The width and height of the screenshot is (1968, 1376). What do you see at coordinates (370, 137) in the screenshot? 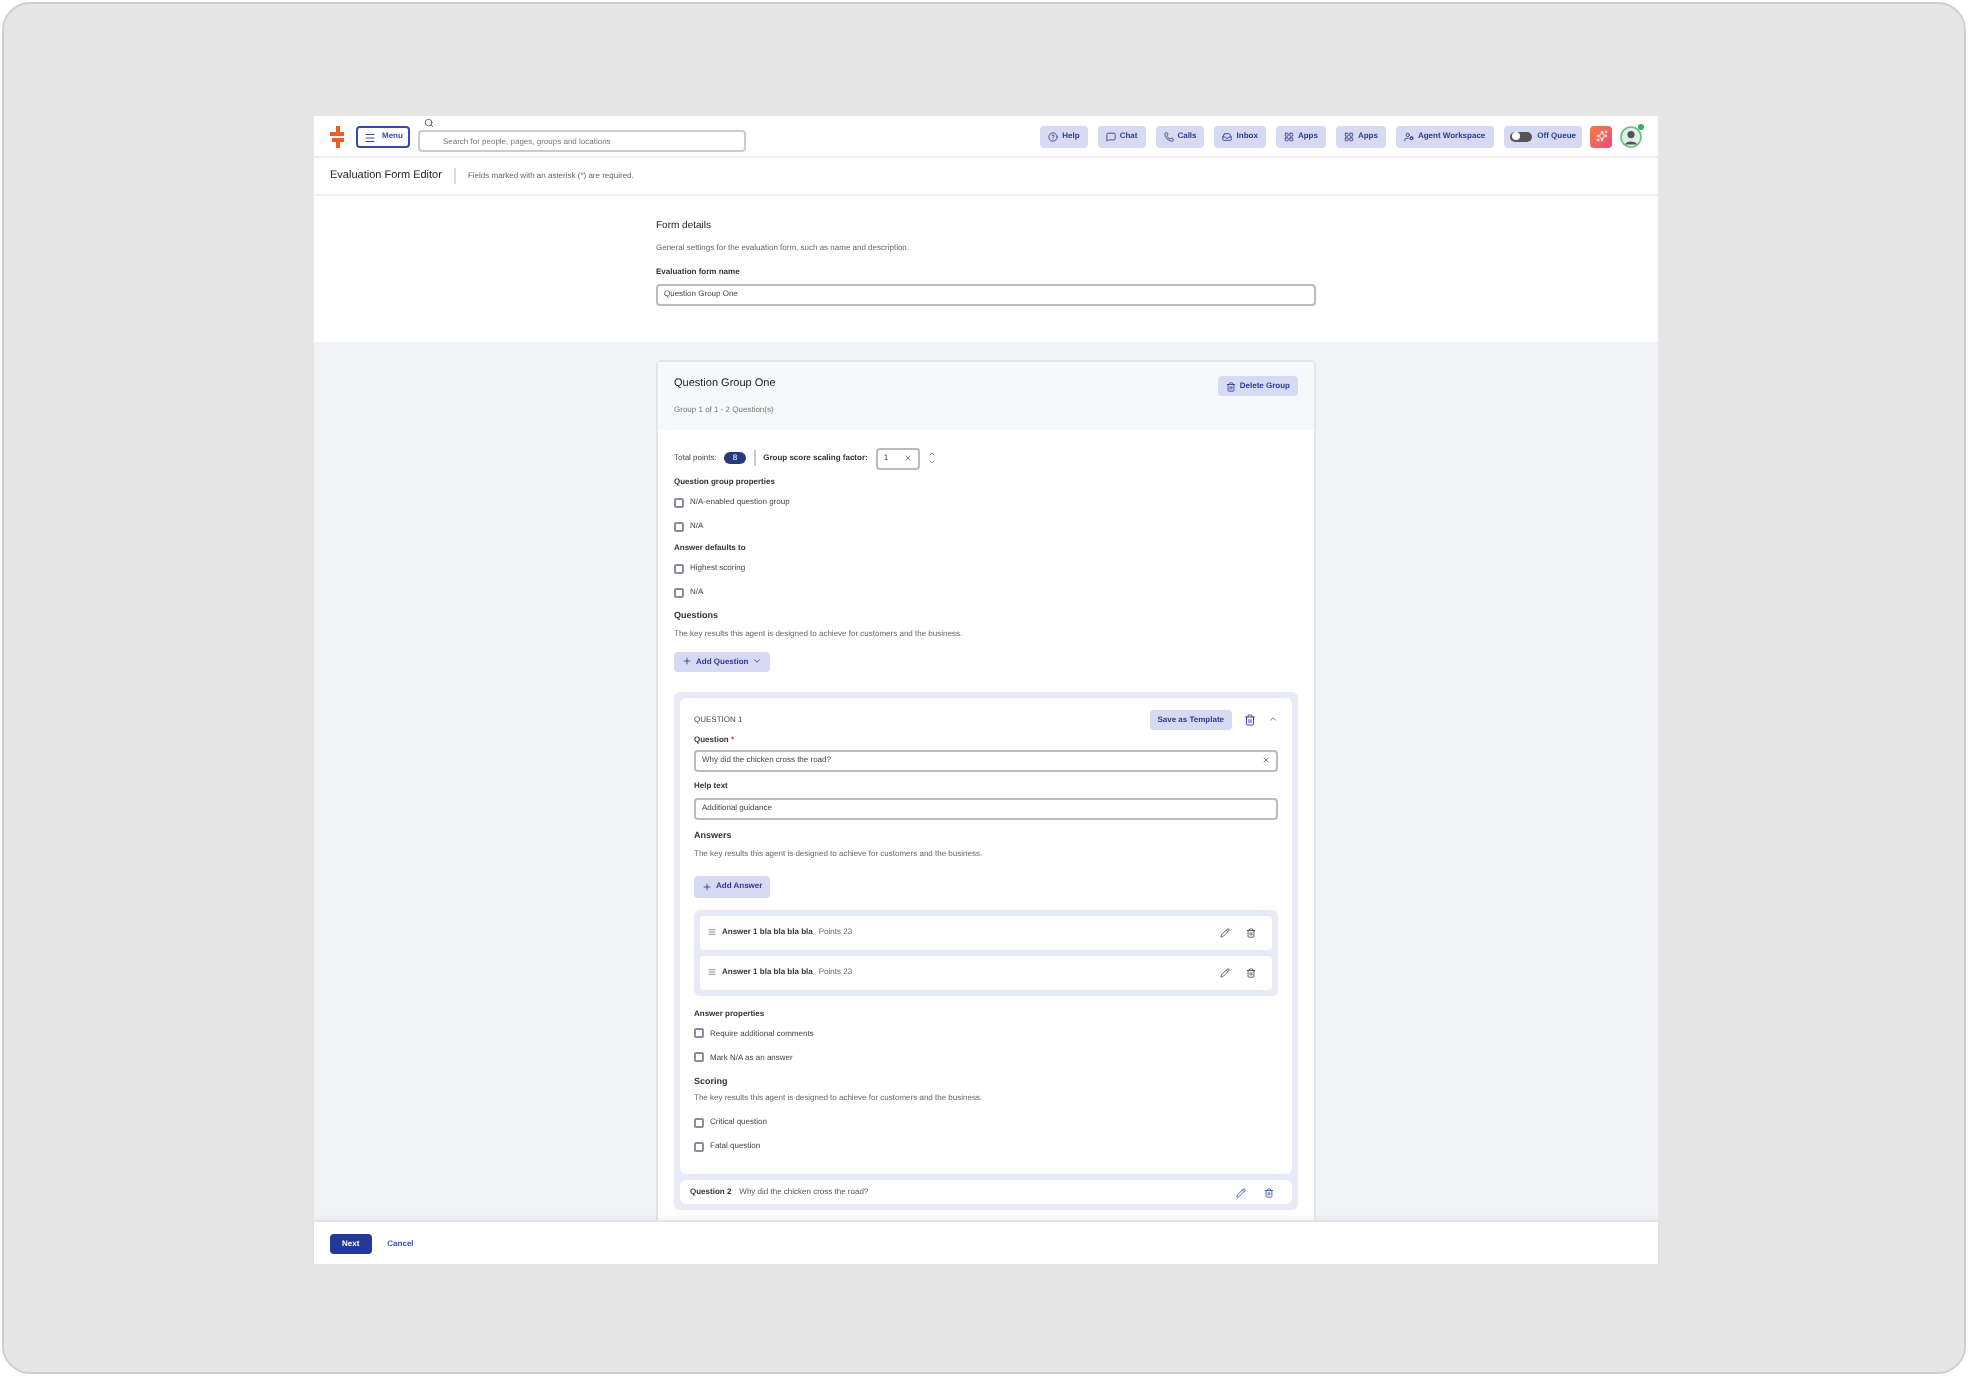
I see `menu-icon` at bounding box center [370, 137].